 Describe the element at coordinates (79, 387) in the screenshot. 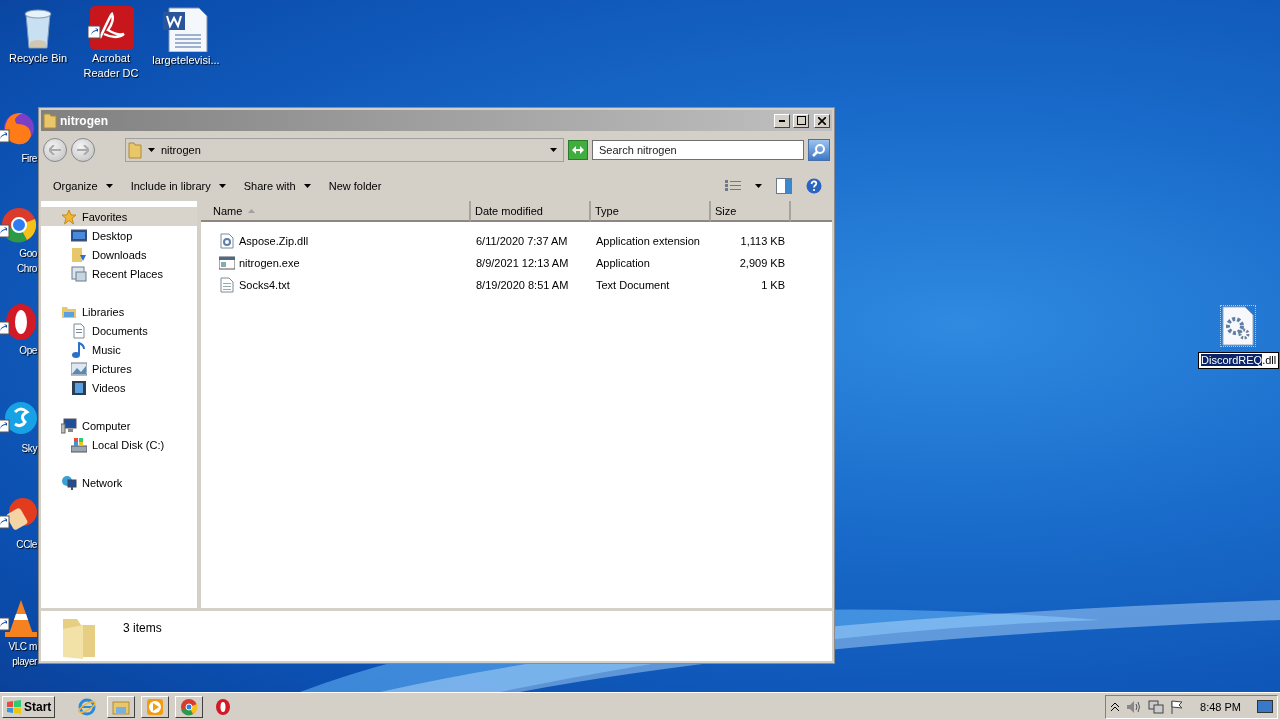

I see `film-icon` at that location.